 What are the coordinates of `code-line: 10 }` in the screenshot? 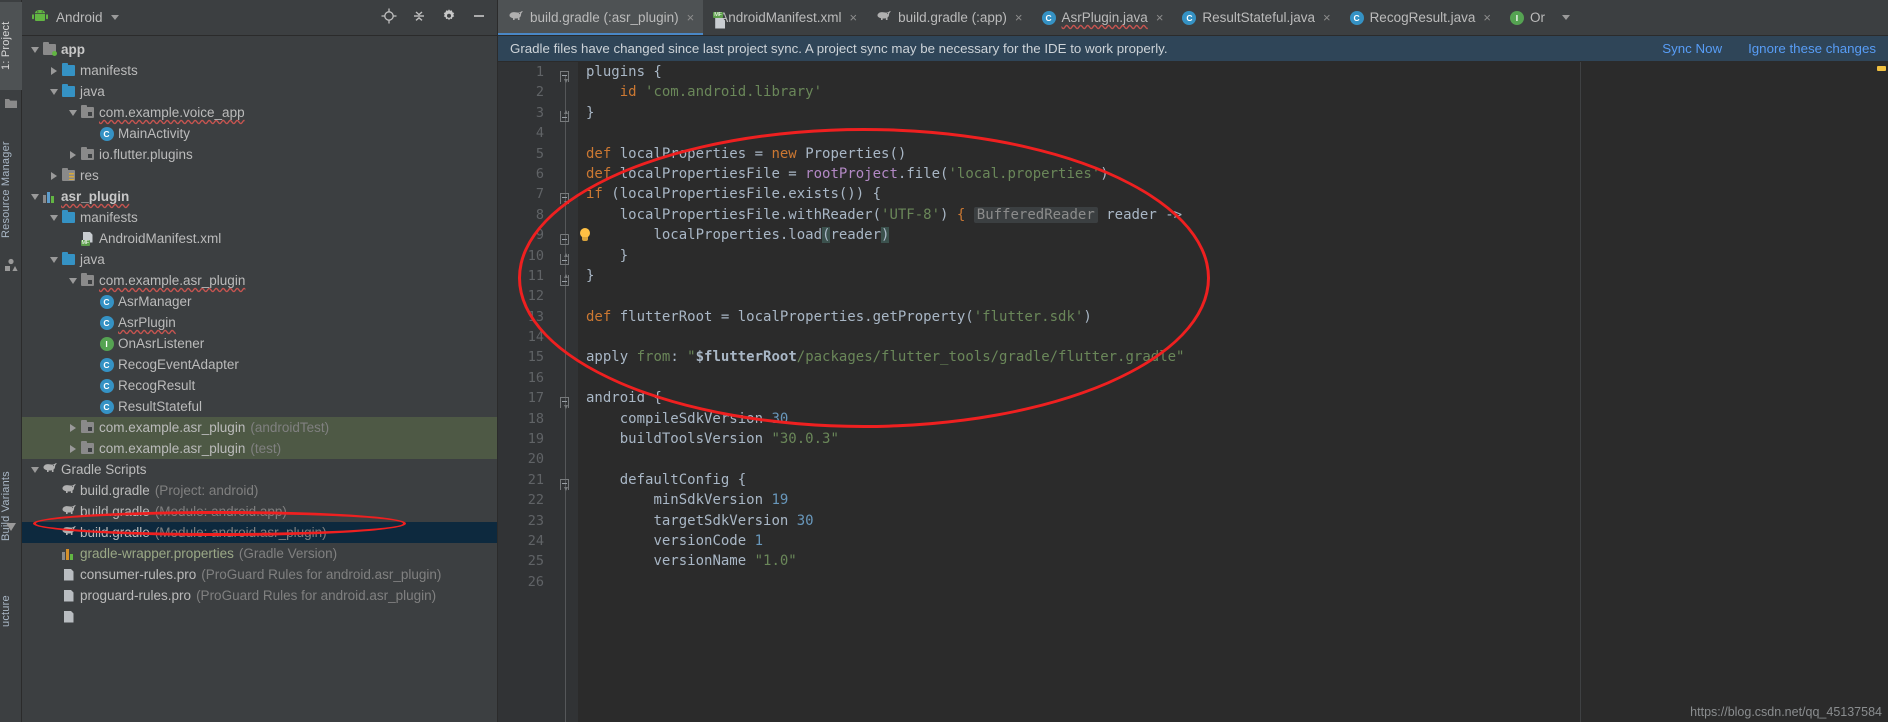 It's located at (1193, 256).